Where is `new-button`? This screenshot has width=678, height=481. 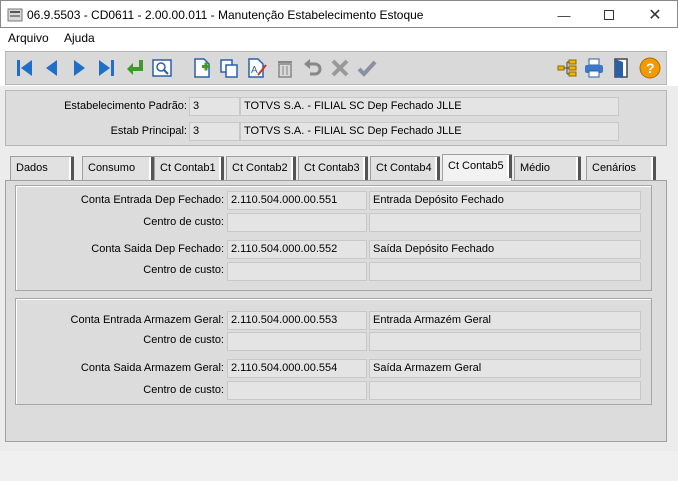 new-button is located at coordinates (202, 68).